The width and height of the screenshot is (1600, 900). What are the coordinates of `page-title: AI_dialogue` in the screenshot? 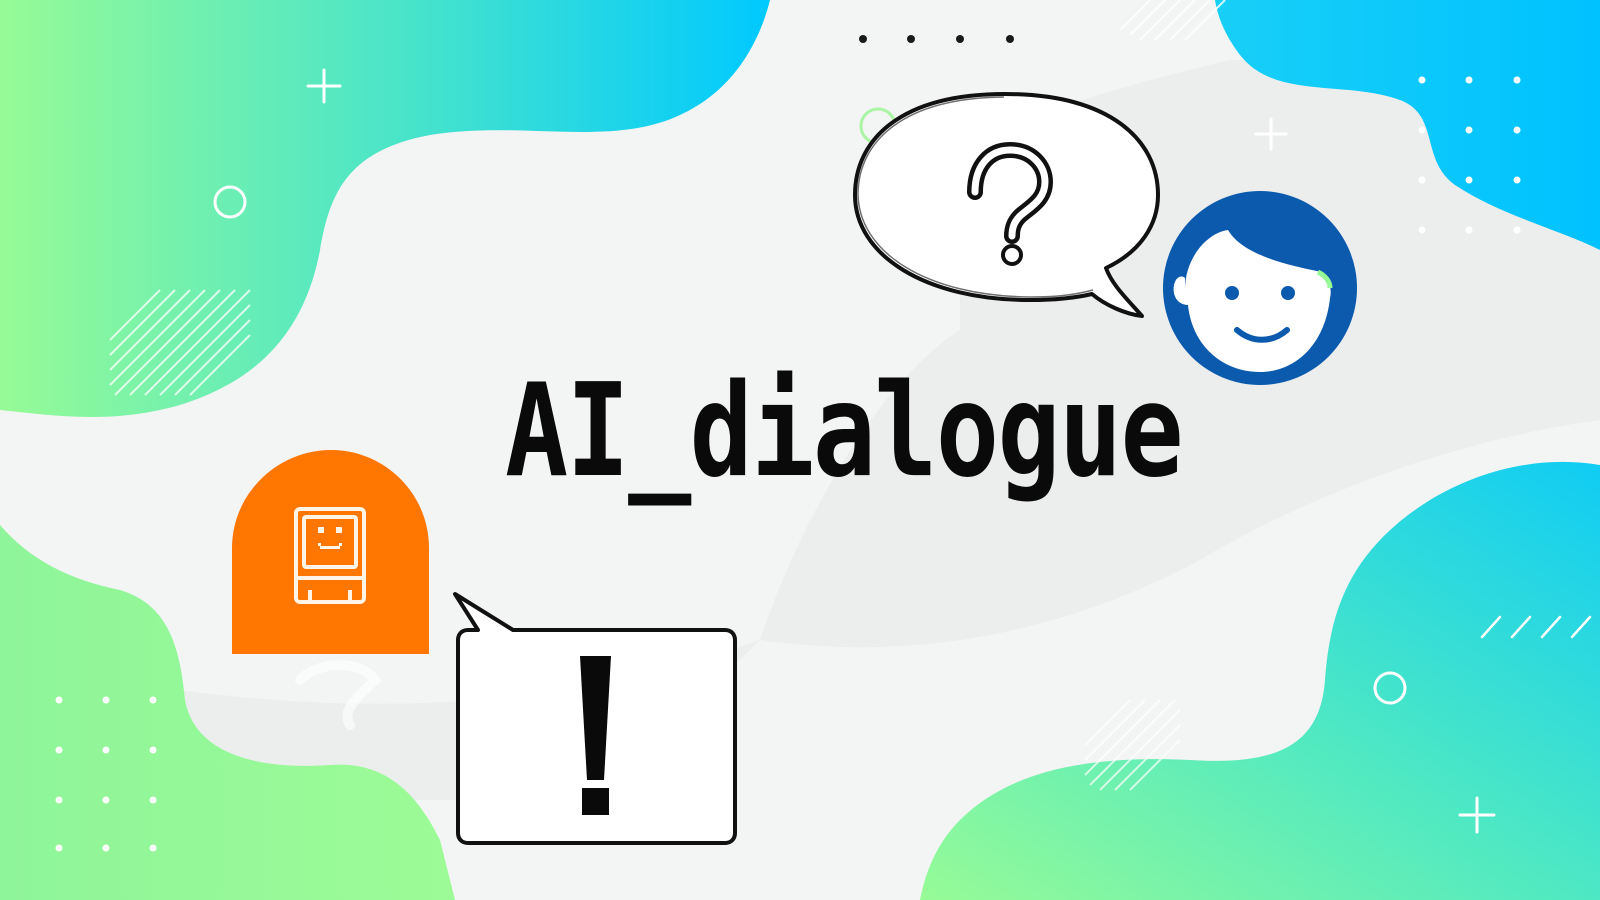 It's located at (844, 431).